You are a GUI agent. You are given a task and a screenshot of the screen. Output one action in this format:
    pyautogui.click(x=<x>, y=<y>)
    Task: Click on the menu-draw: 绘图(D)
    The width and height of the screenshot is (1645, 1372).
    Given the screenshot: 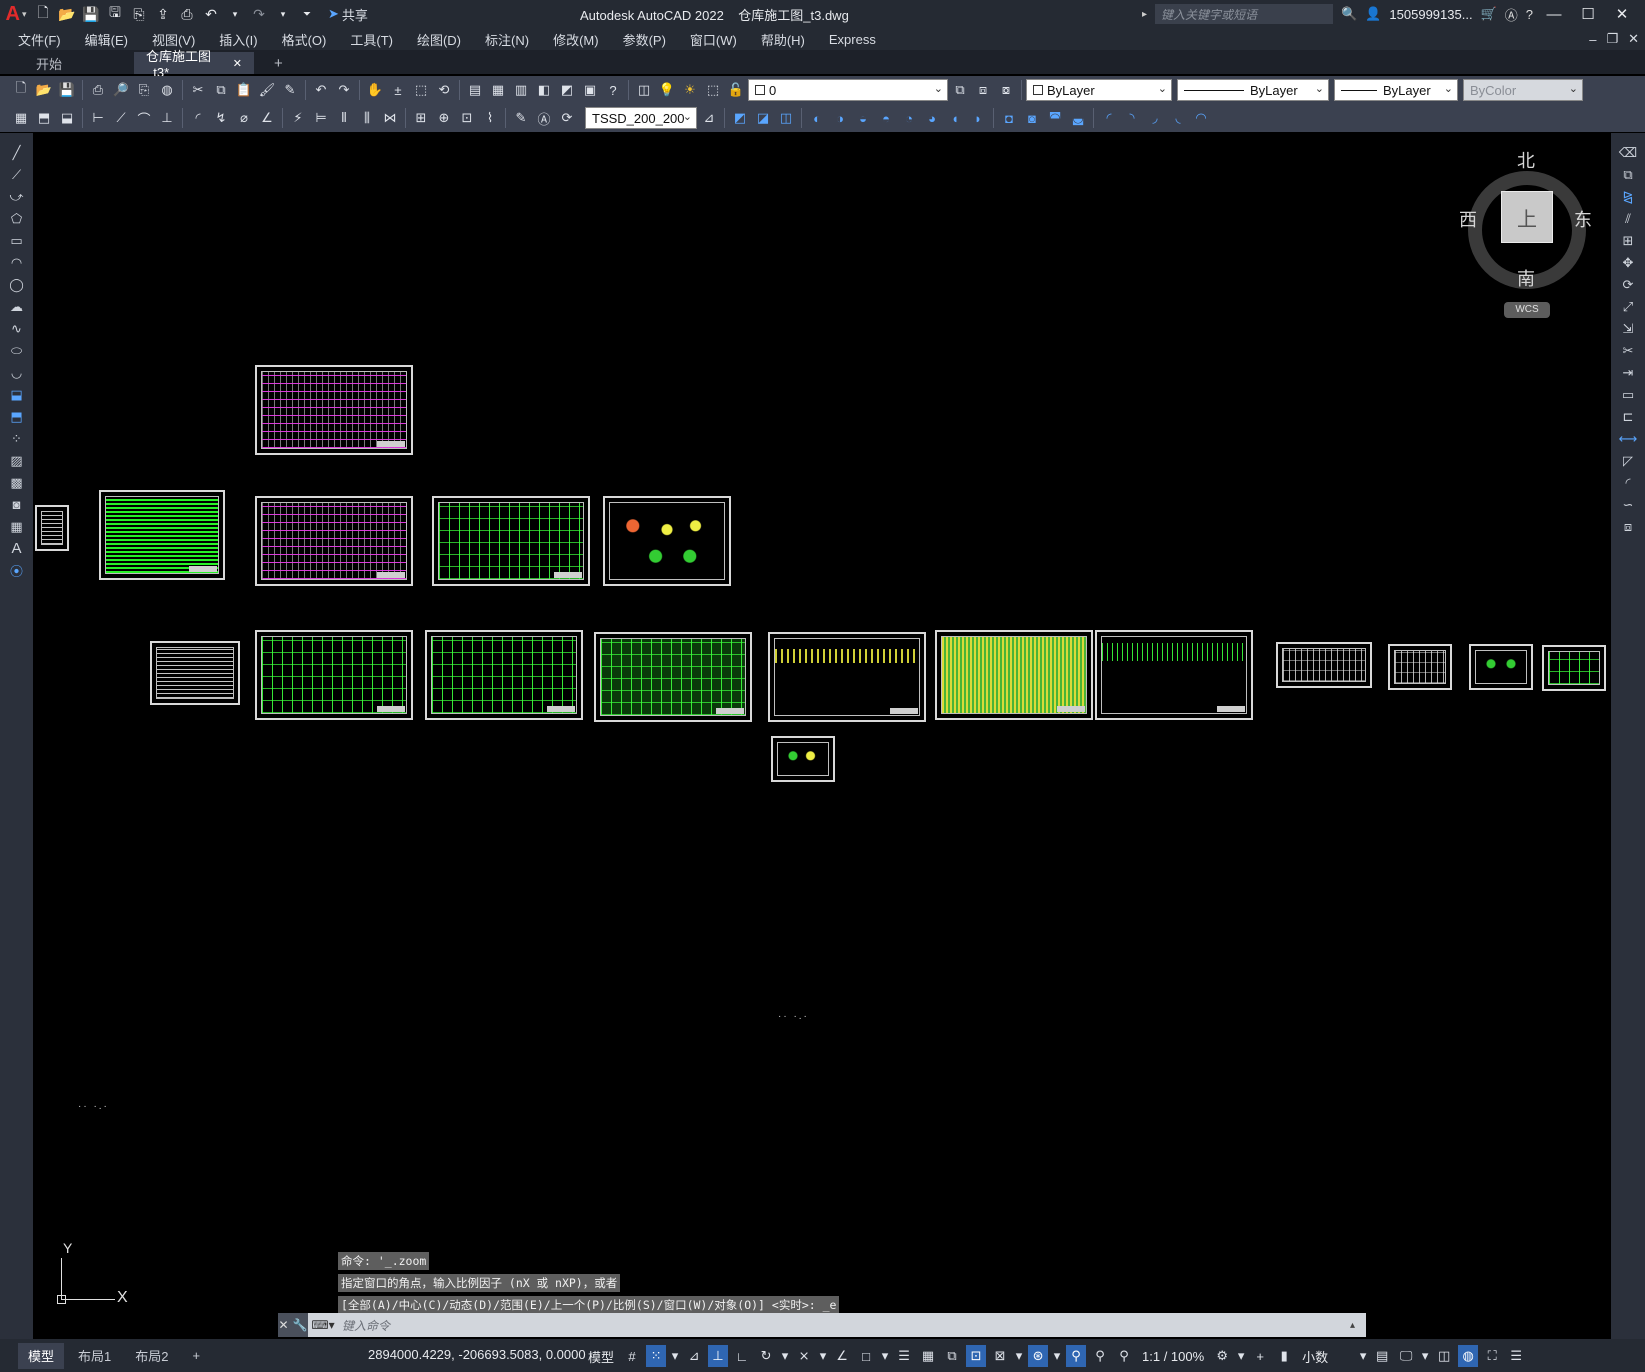 What is the action you would take?
    pyautogui.click(x=439, y=39)
    